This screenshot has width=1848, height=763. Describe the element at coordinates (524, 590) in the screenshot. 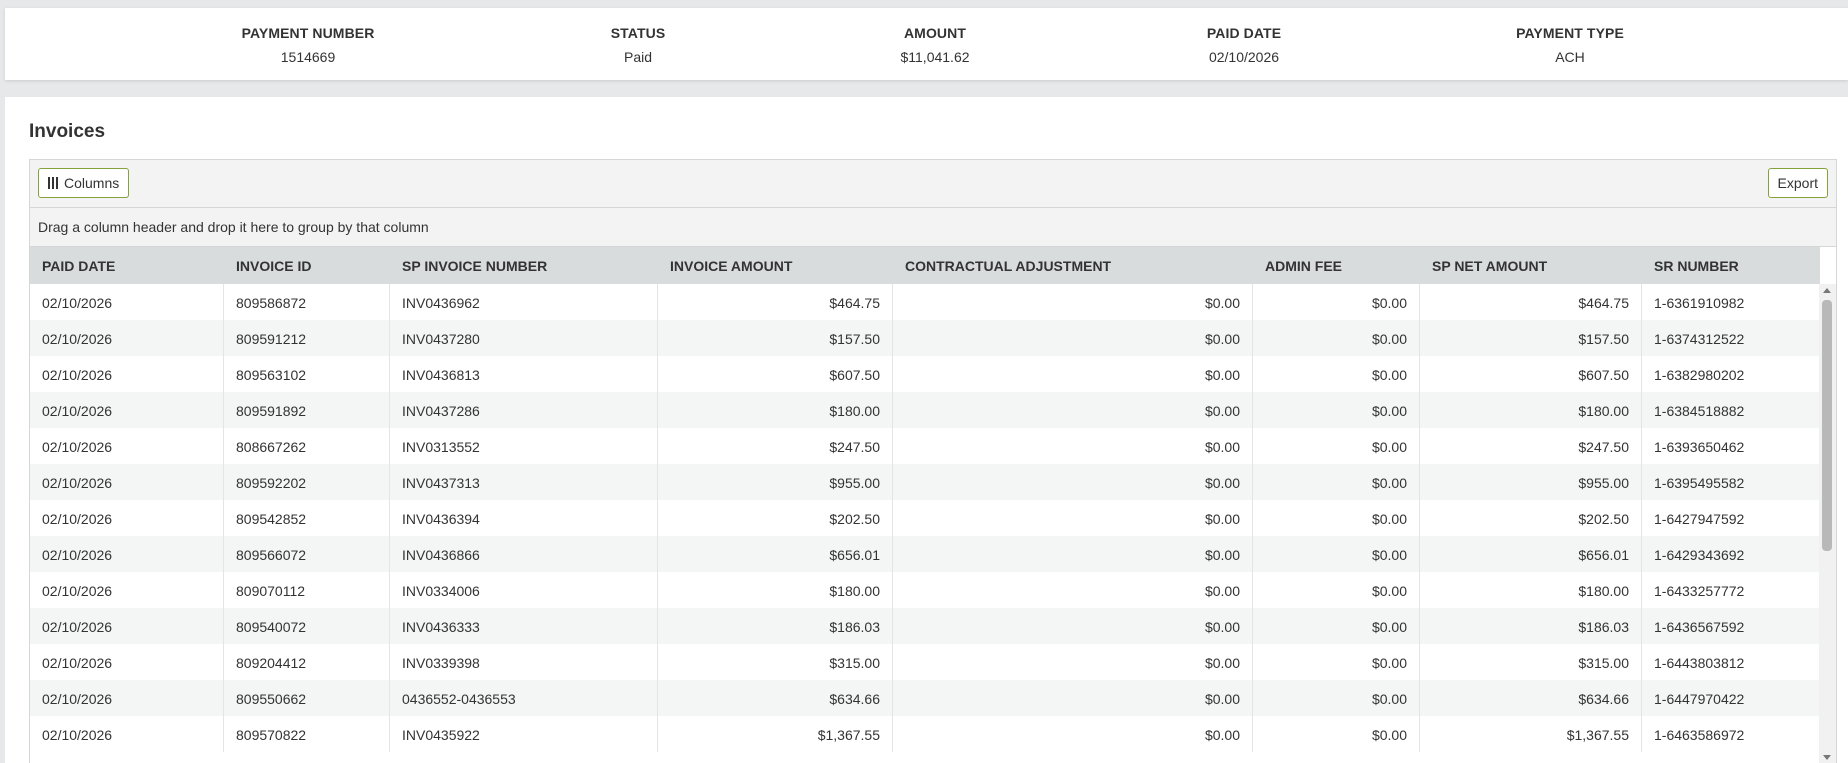

I see `table-cell: INV0334006` at that location.